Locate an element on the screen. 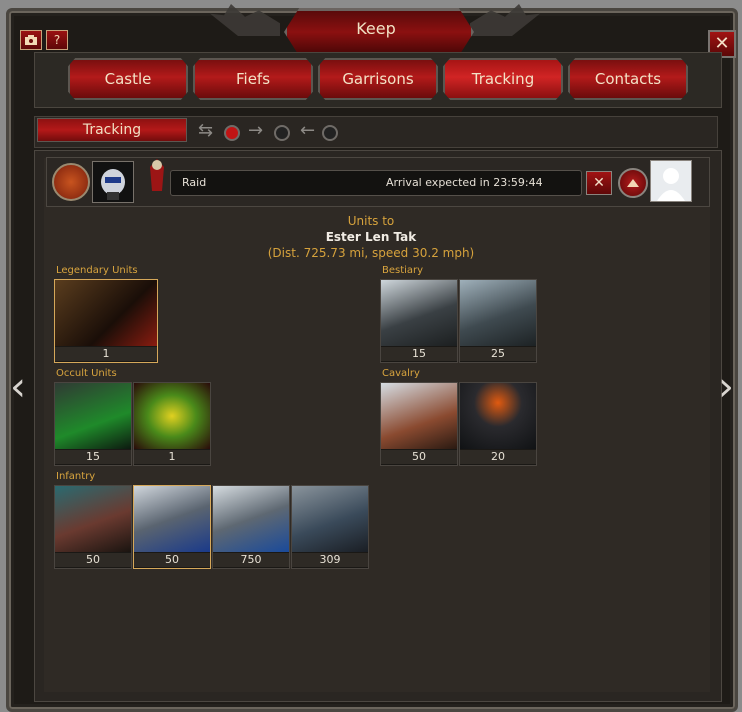  arrival-time: Arrival expected in 23:59:44 is located at coordinates (464, 182).